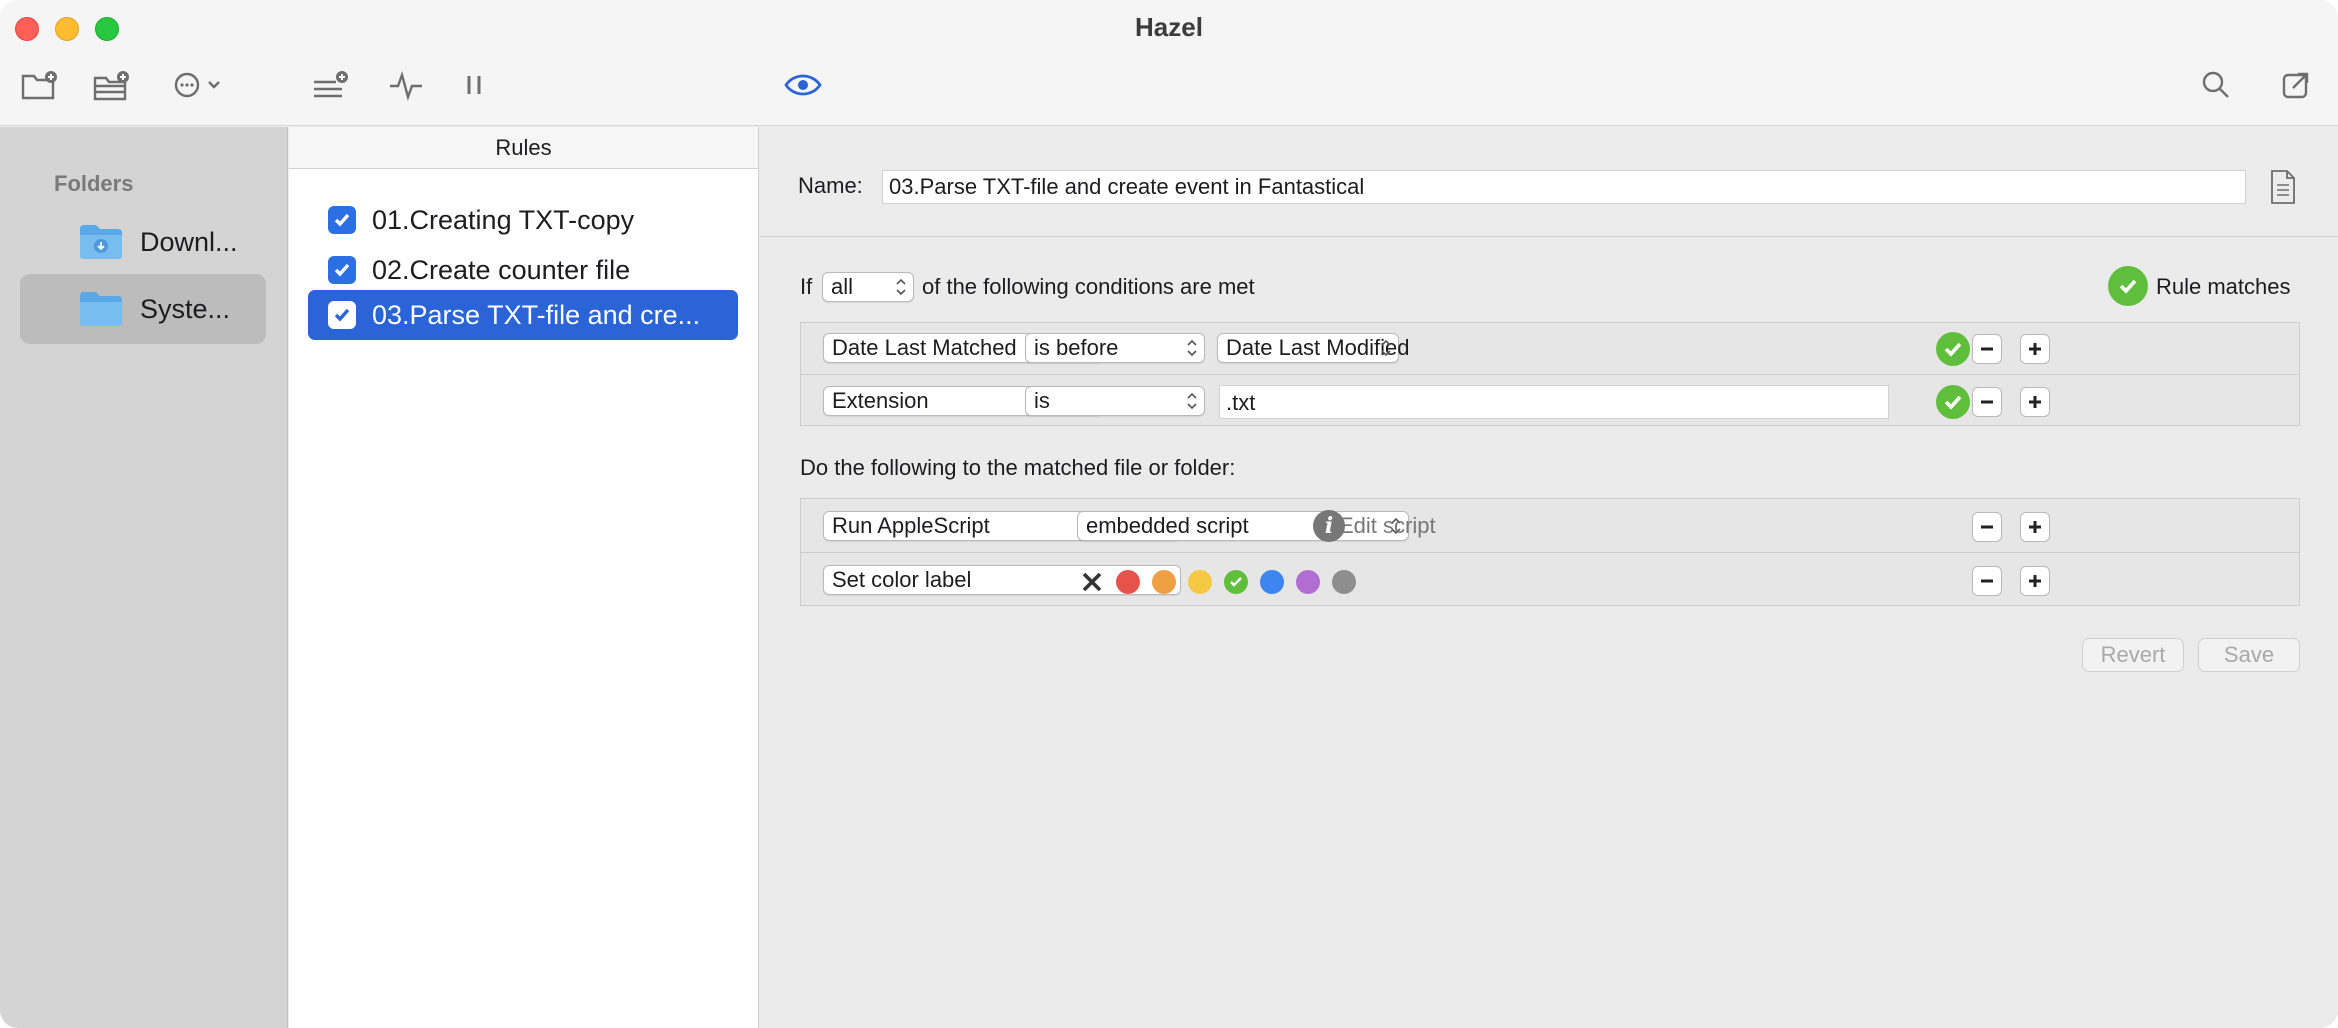 Image resolution: width=2338 pixels, height=1028 pixels. What do you see at coordinates (503, 219) in the screenshot?
I see `rule-label: 01.Creating TXT-copy` at bounding box center [503, 219].